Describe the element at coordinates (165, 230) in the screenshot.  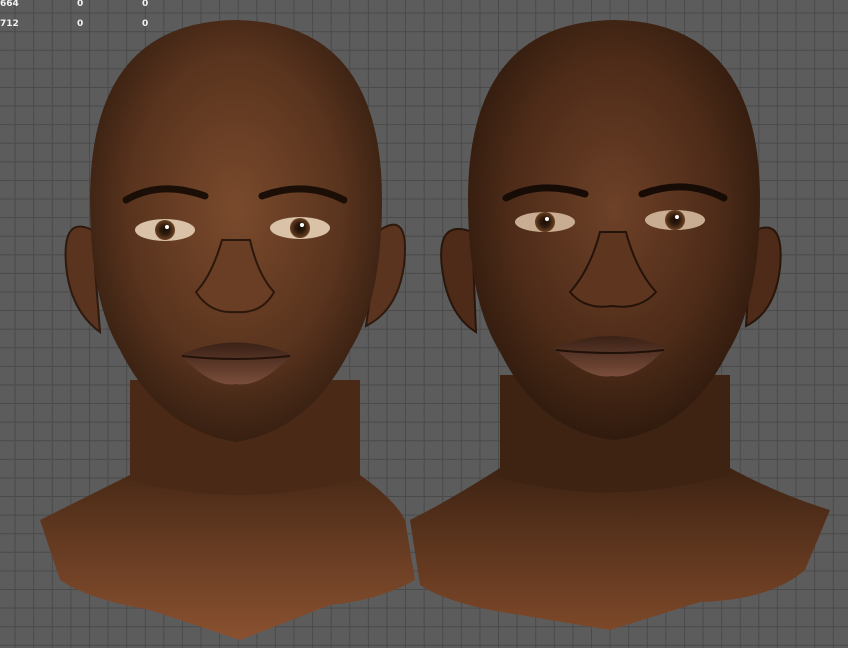
I see `iris-left-a` at that location.